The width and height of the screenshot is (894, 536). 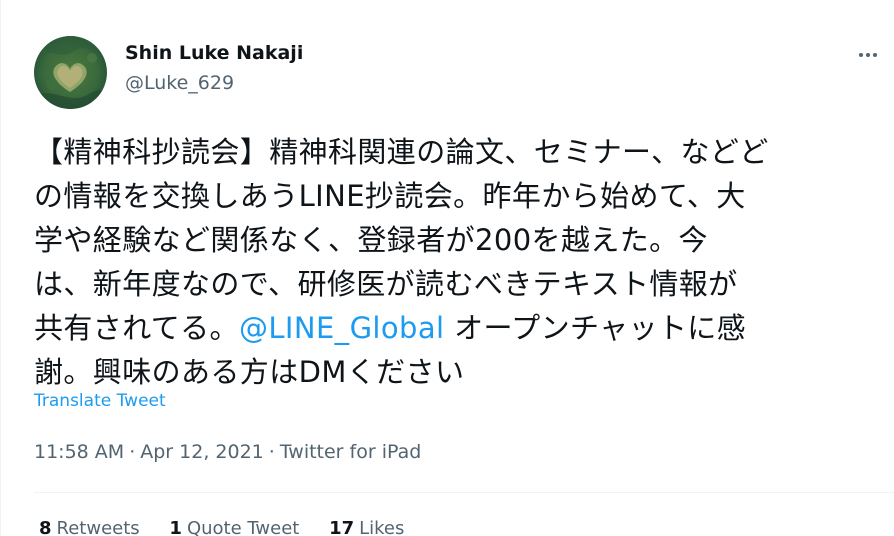 What do you see at coordinates (175, 527) in the screenshot?
I see `quotes-count: 1` at bounding box center [175, 527].